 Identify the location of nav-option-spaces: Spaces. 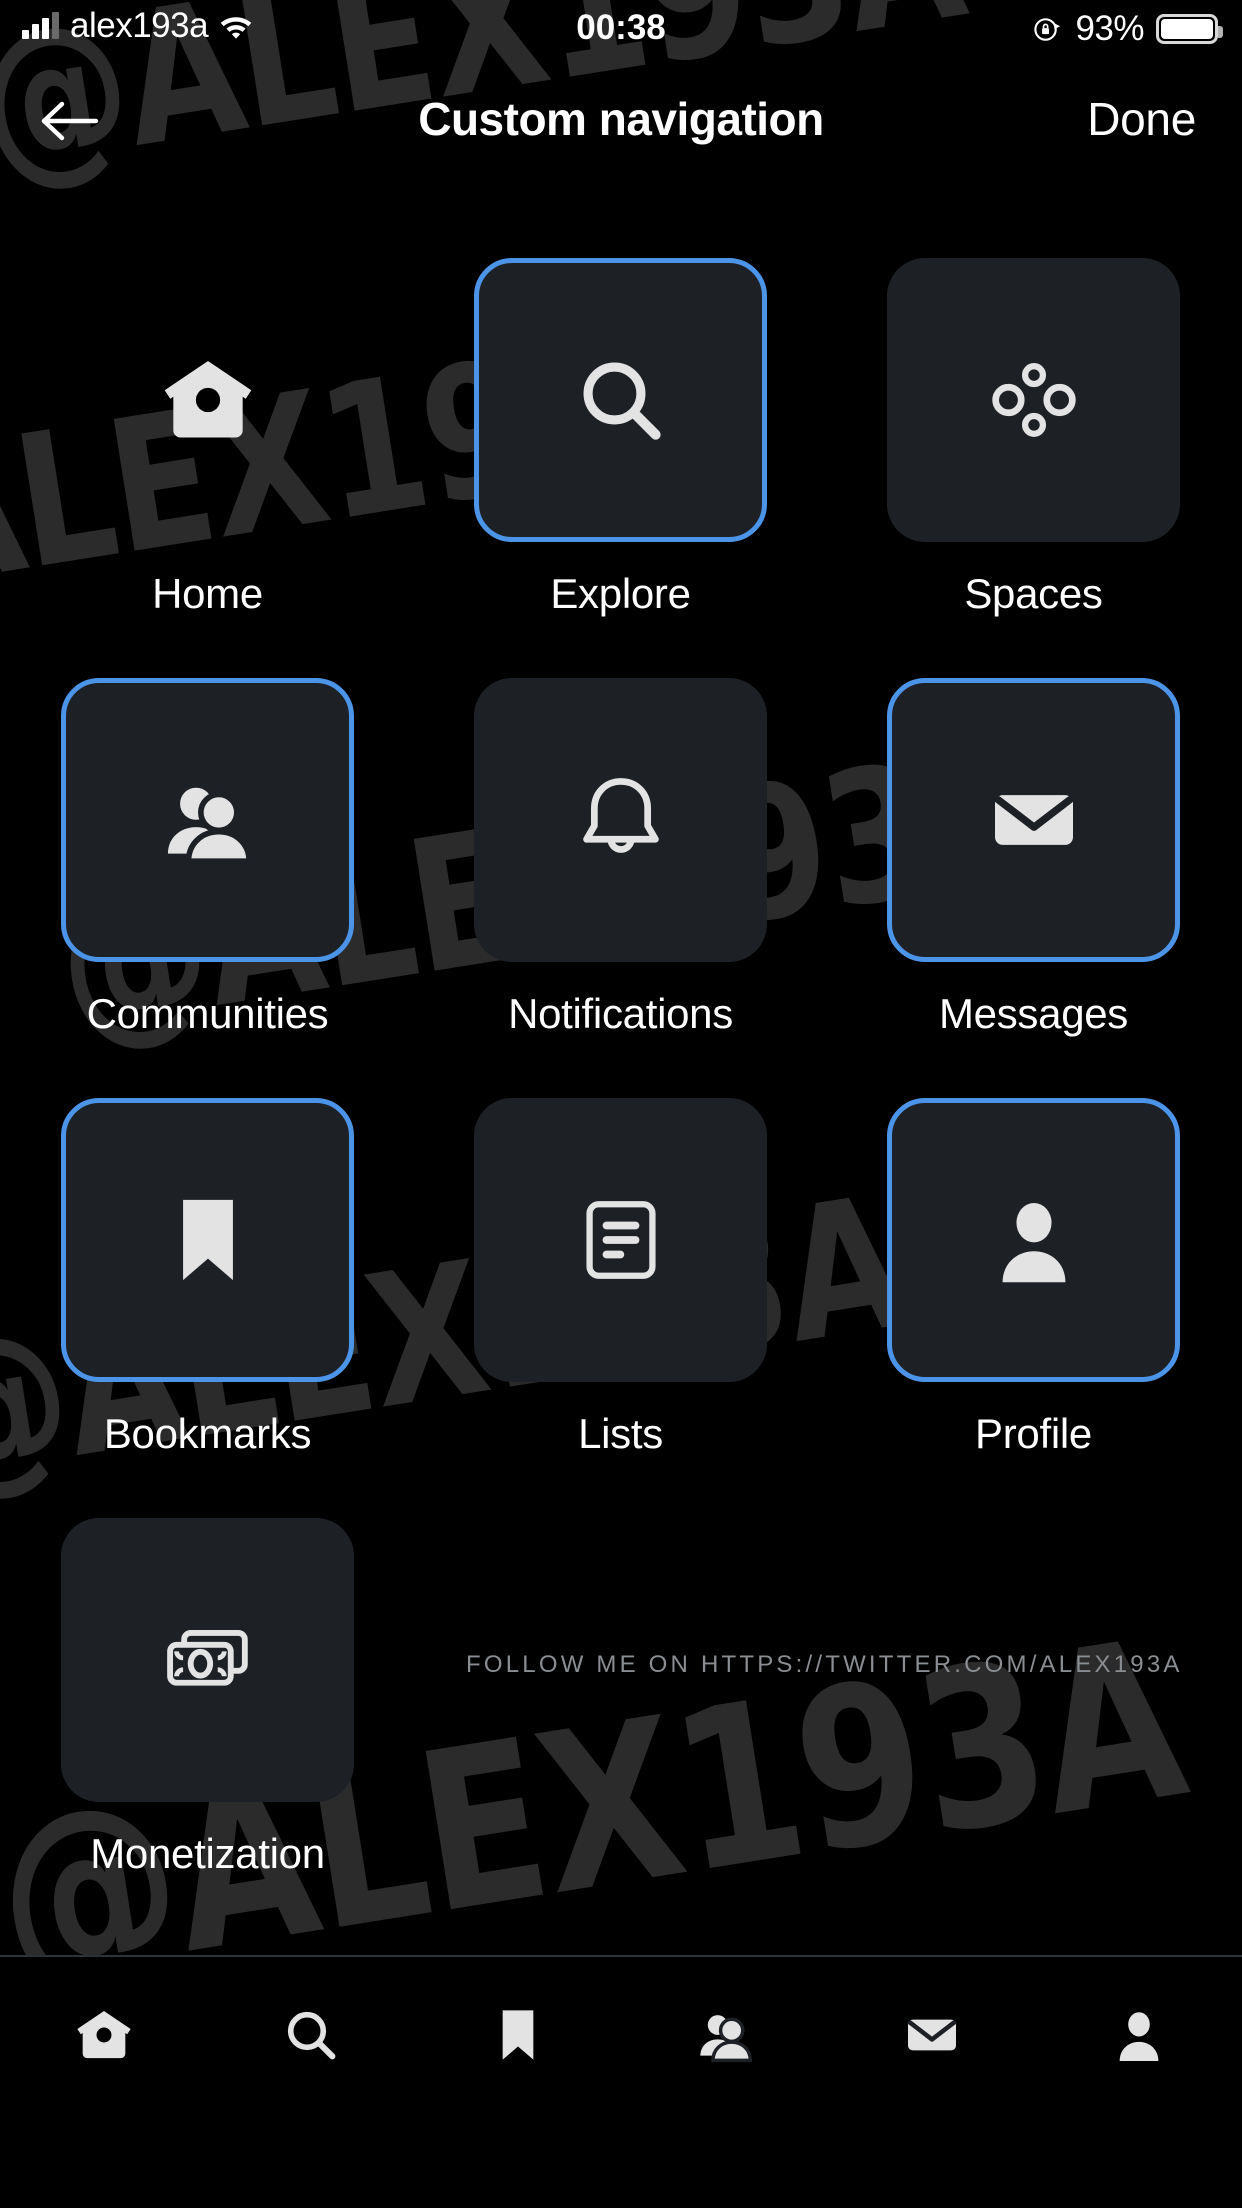
(1033, 438).